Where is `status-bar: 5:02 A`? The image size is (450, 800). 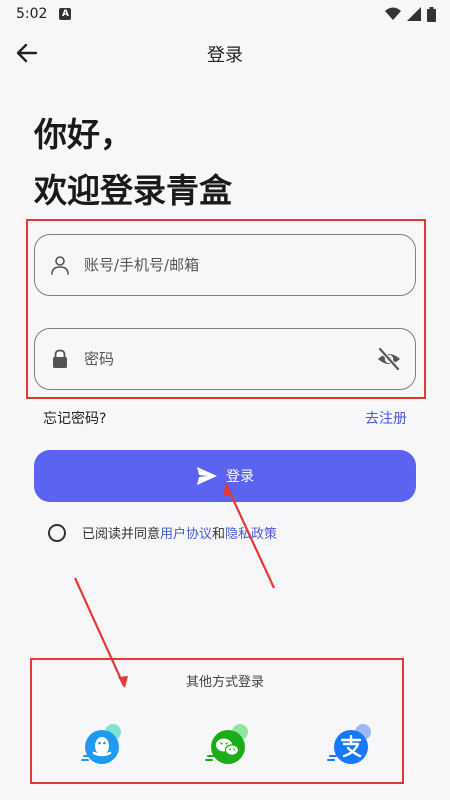 status-bar: 5:02 A is located at coordinates (225, 14).